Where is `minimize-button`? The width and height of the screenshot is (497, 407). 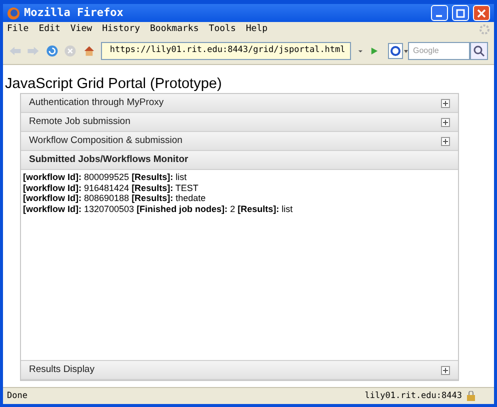 minimize-button is located at coordinates (439, 13).